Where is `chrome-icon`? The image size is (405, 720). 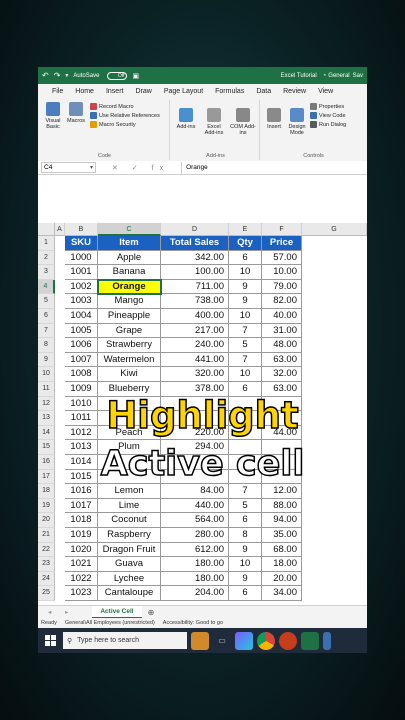
chrome-icon is located at coordinates (266, 640).